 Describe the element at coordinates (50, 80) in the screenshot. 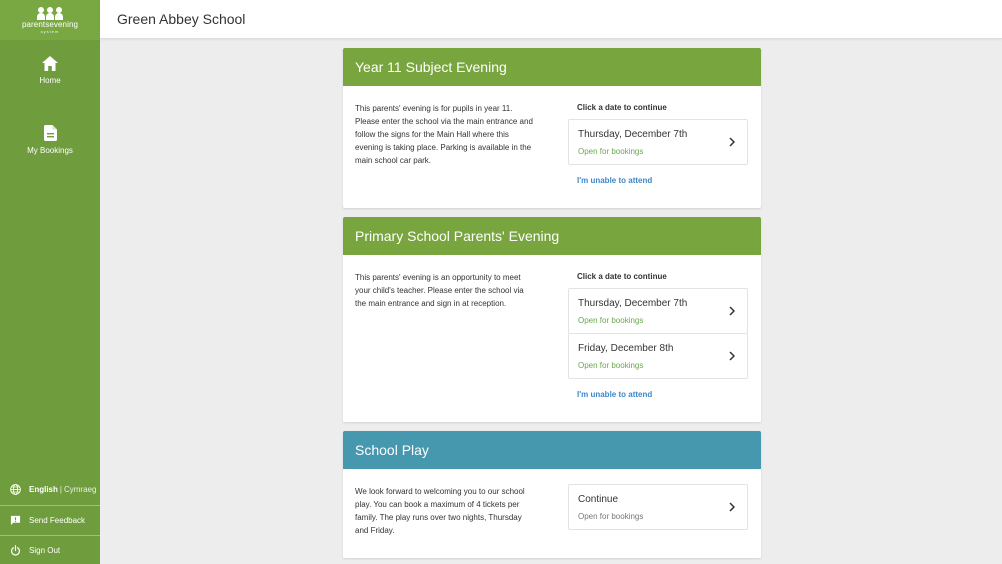

I see `sidebar-item-label: Home` at that location.